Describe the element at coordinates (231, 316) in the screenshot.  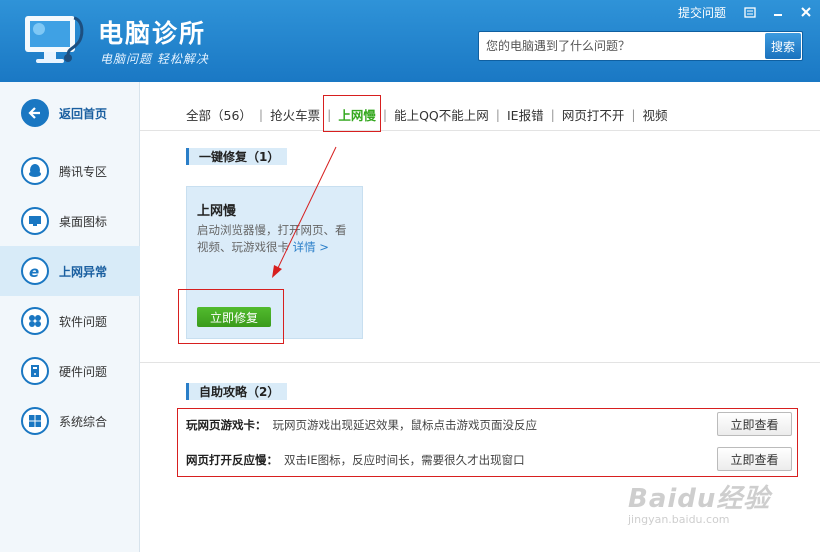
I see `annotation-highlight-fix-button` at that location.